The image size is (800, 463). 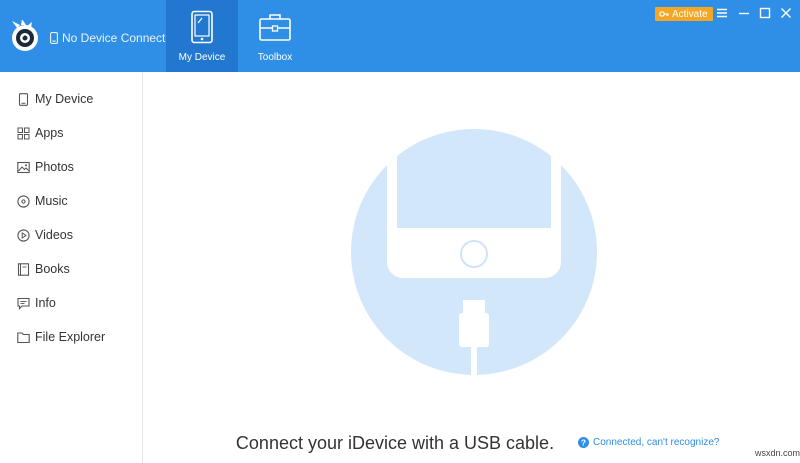 What do you see at coordinates (777, 453) in the screenshot?
I see `watermark: wsxdn.com` at bounding box center [777, 453].